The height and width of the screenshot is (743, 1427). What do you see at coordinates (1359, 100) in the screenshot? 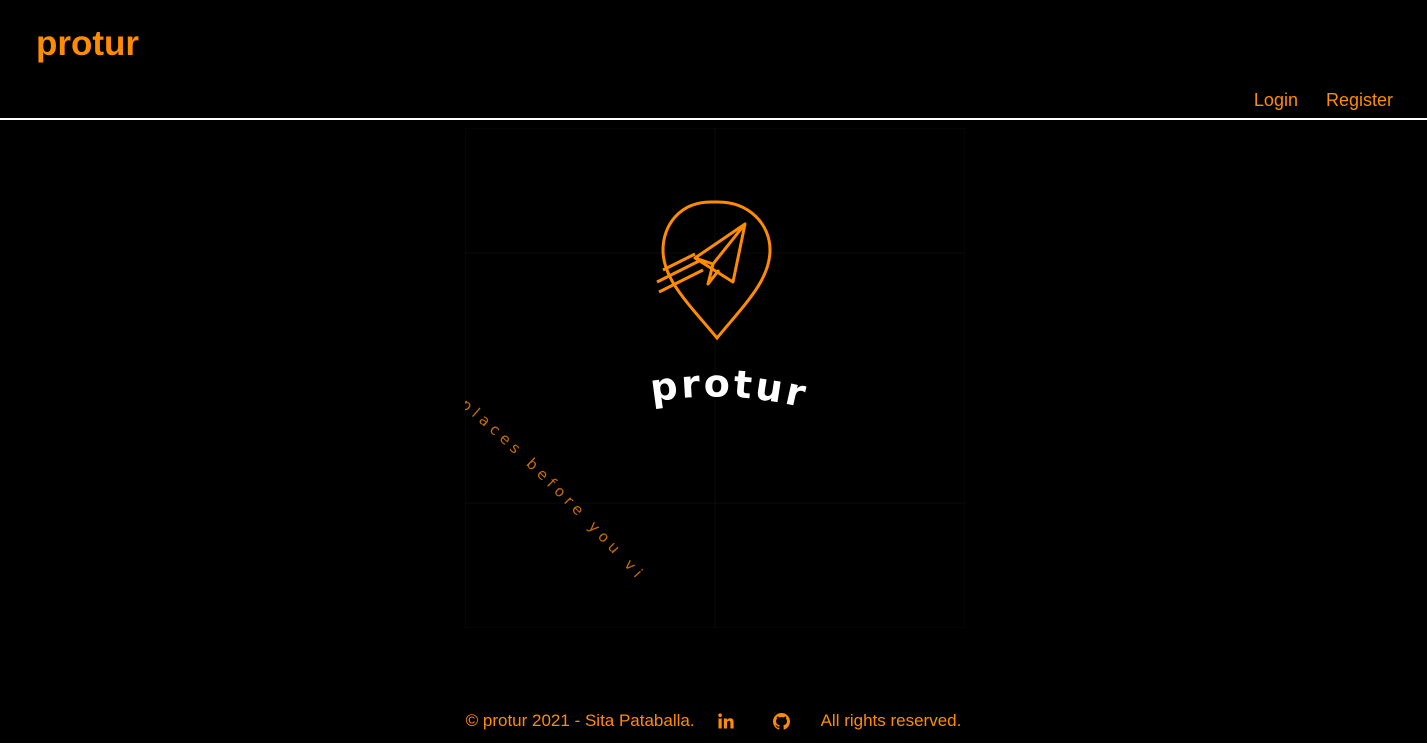
I see `register-link: Register` at bounding box center [1359, 100].